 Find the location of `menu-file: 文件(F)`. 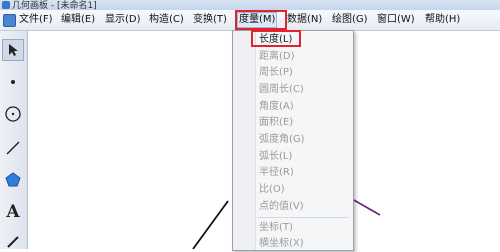

menu-file: 文件(F) is located at coordinates (36, 20).